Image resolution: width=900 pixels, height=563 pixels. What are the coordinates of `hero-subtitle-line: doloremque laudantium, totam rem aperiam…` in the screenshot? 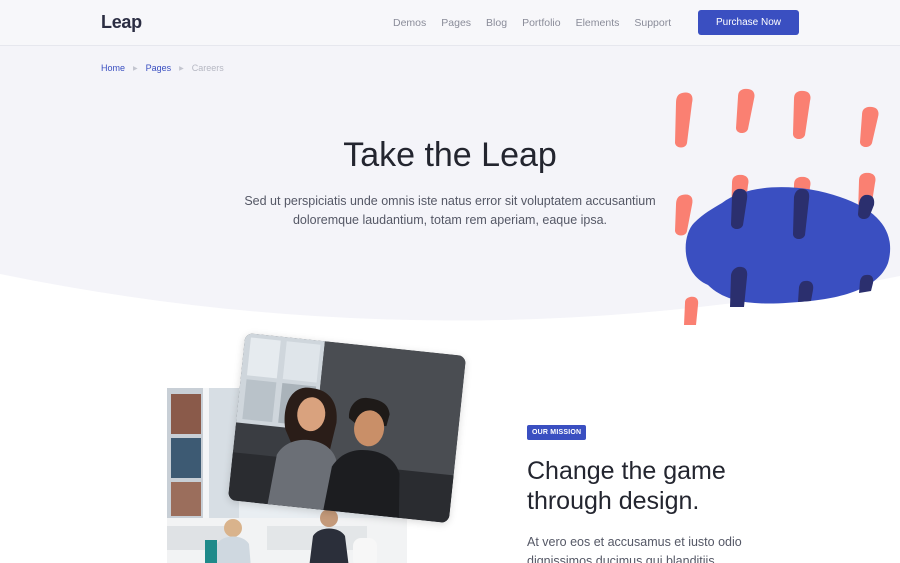 It's located at (450, 220).